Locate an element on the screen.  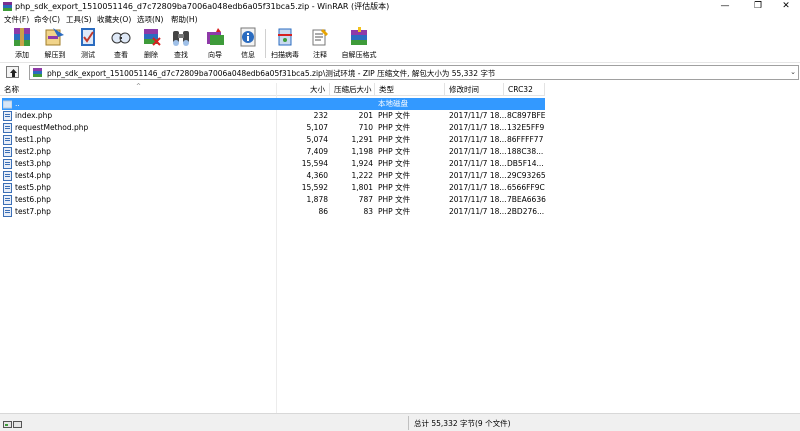
extract-to-button: 解压到 is located at coordinates (55, 43).